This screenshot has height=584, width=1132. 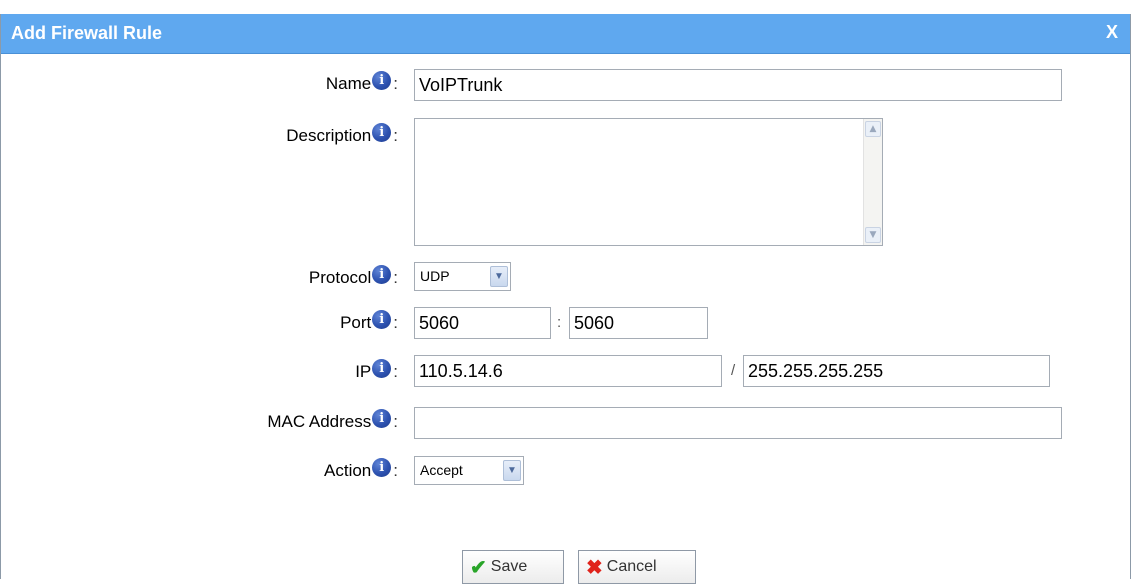 What do you see at coordinates (340, 277) in the screenshot?
I see `protocol-label: Protocol` at bounding box center [340, 277].